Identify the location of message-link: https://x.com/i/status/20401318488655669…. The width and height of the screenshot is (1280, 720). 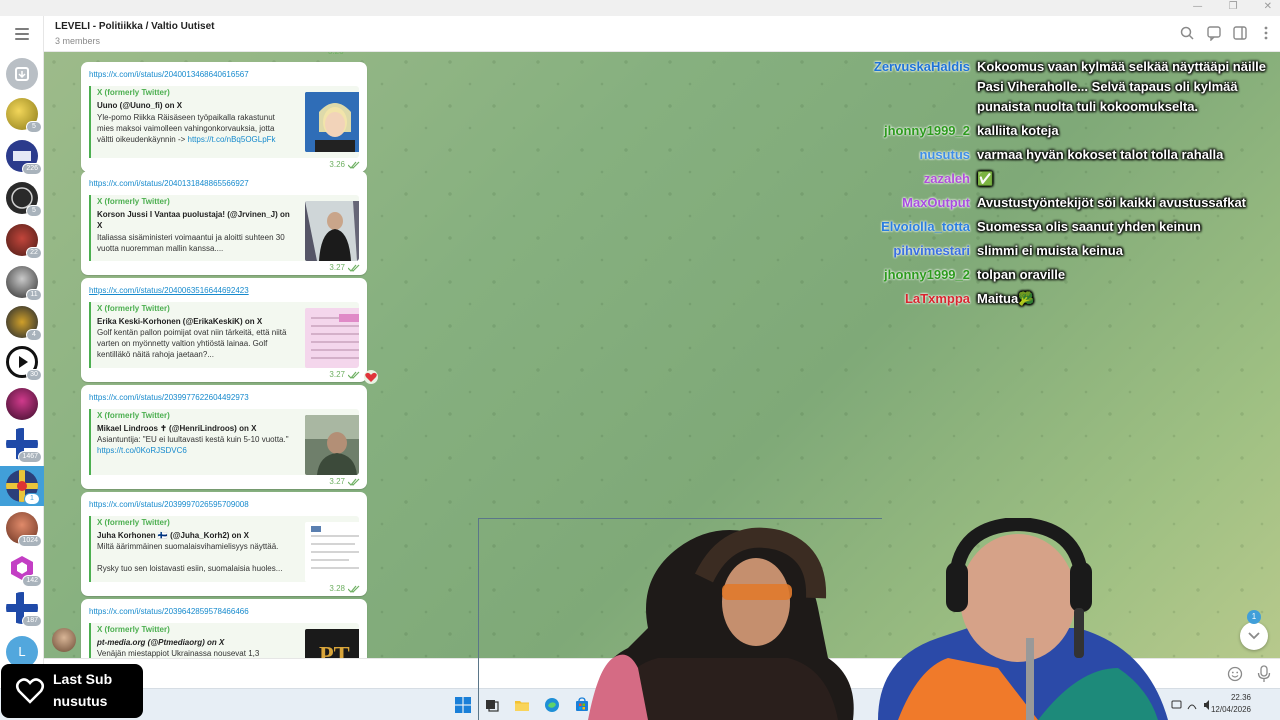
(169, 183).